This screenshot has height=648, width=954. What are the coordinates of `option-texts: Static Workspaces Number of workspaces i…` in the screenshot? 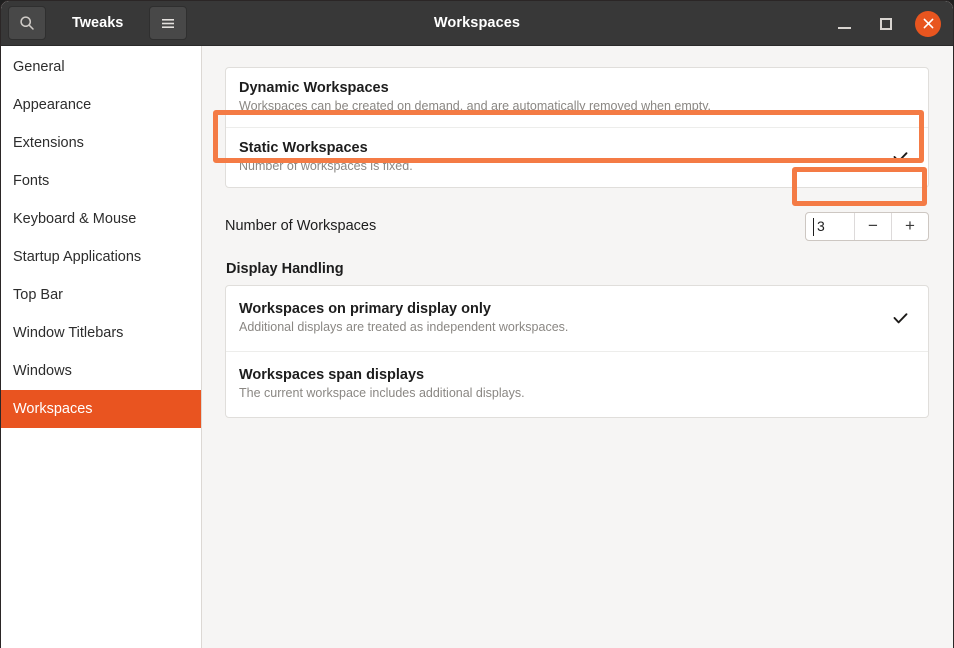 It's located at (564, 157).